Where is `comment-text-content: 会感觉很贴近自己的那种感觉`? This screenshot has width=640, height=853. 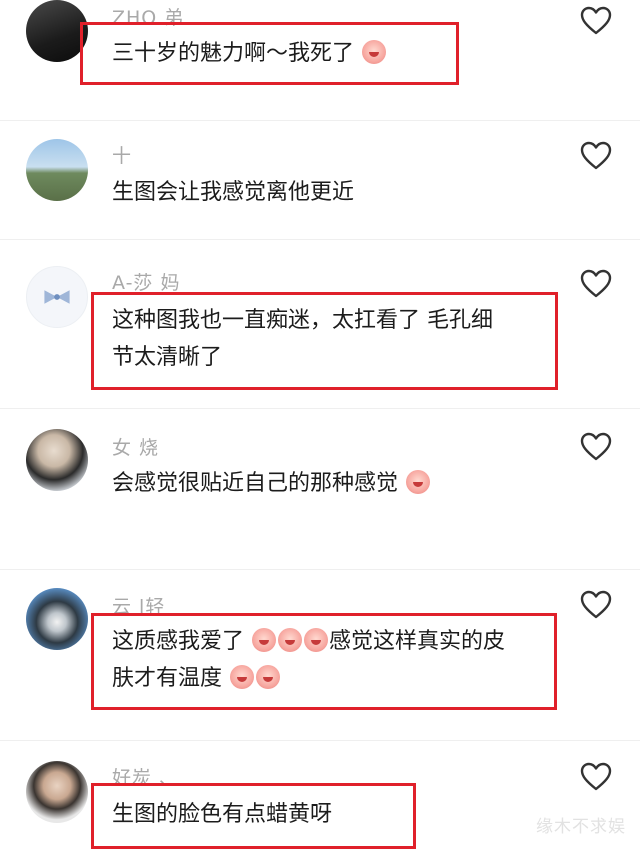
comment-text-content: 会感觉很贴近自己的那种感觉 is located at coordinates (255, 483).